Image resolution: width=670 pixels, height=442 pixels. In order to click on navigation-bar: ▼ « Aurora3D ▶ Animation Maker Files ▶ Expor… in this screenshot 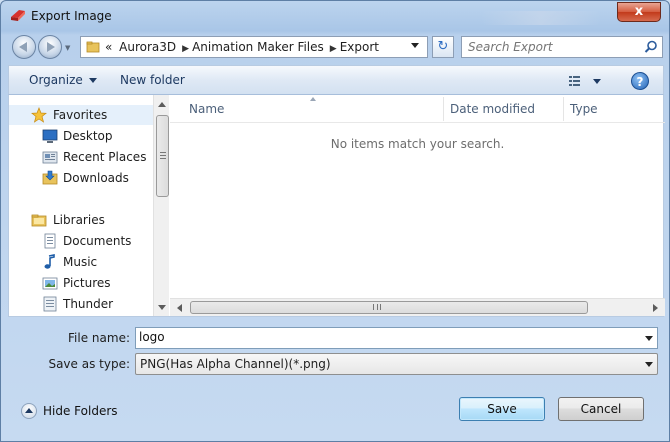, I will do `click(336, 47)`.